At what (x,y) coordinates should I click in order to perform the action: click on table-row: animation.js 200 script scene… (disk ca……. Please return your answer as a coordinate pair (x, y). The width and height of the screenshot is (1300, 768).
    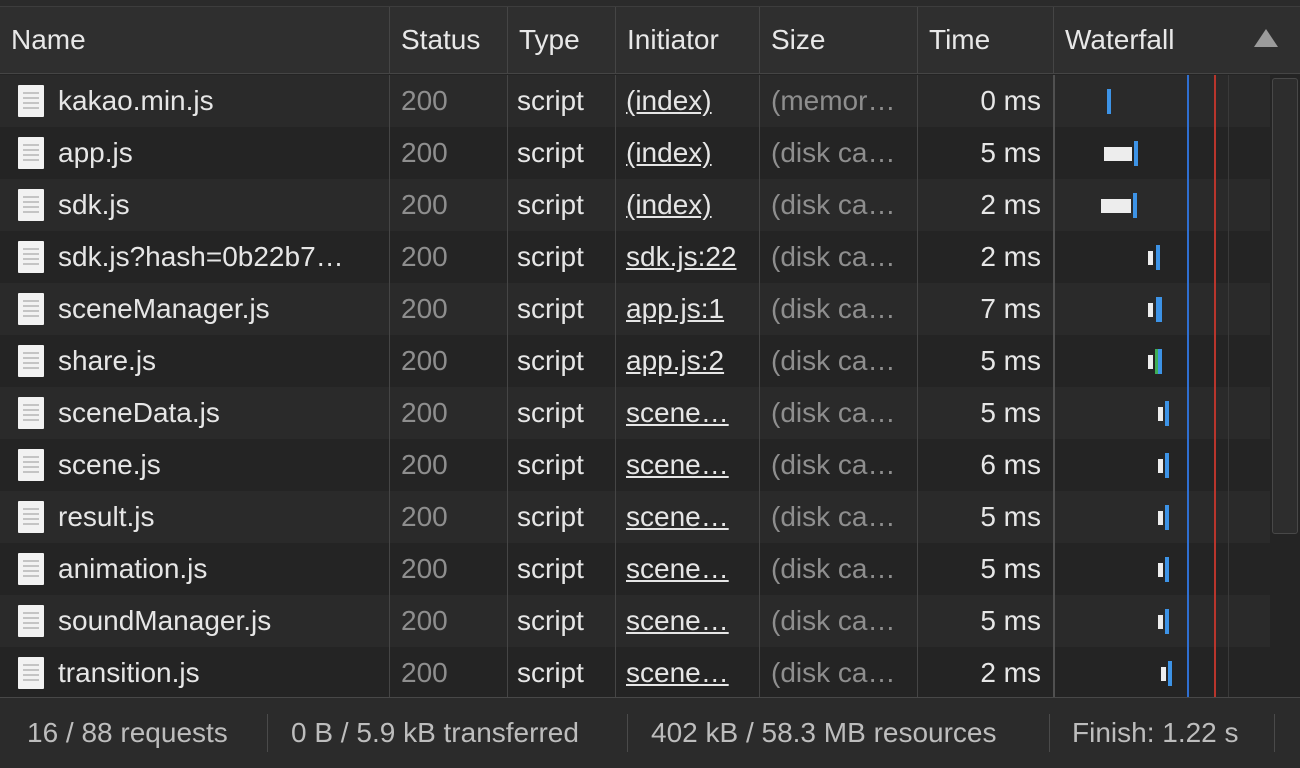
    Looking at the image, I should click on (635, 569).